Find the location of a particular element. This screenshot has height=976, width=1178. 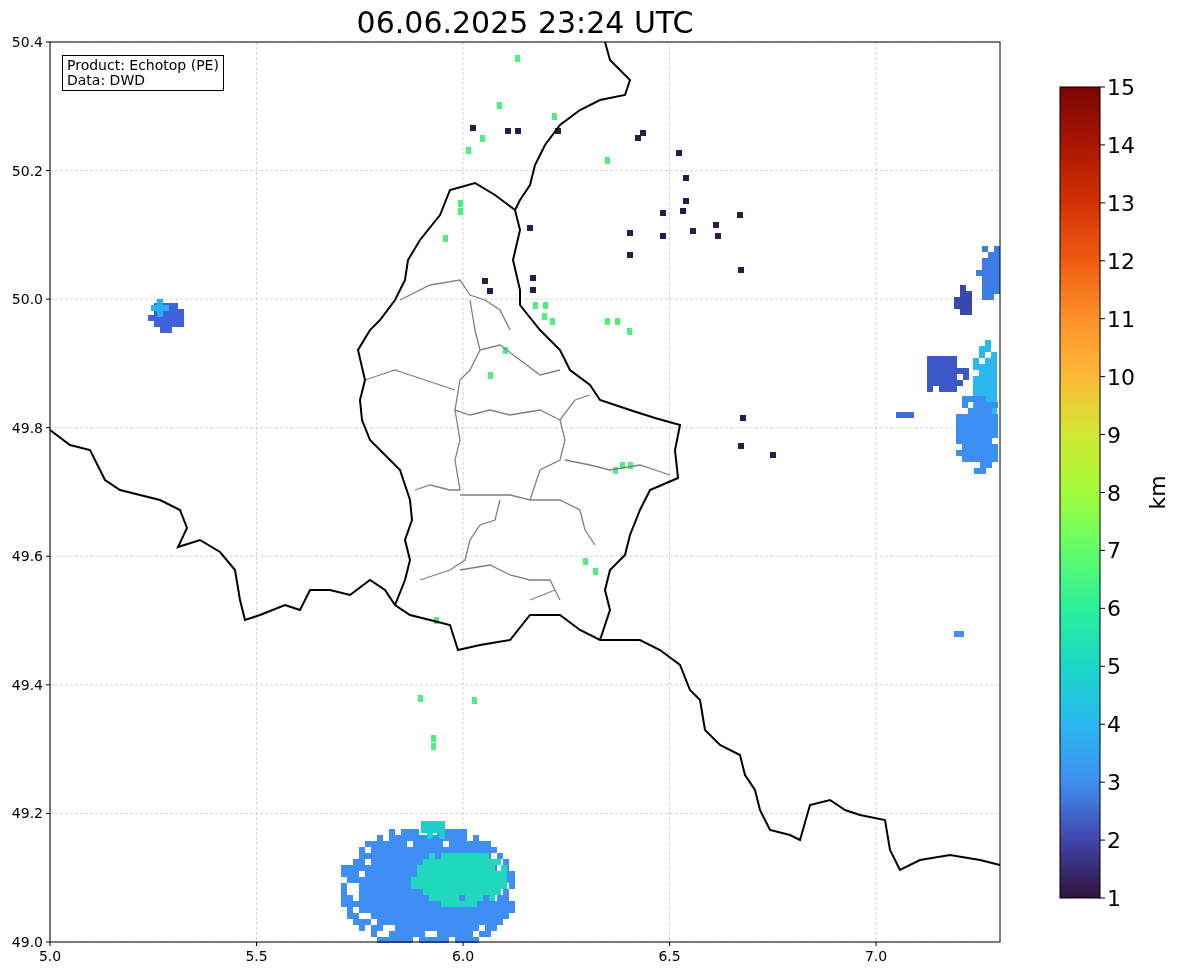

x-tick-label: 5.0 is located at coordinates (50, 956).